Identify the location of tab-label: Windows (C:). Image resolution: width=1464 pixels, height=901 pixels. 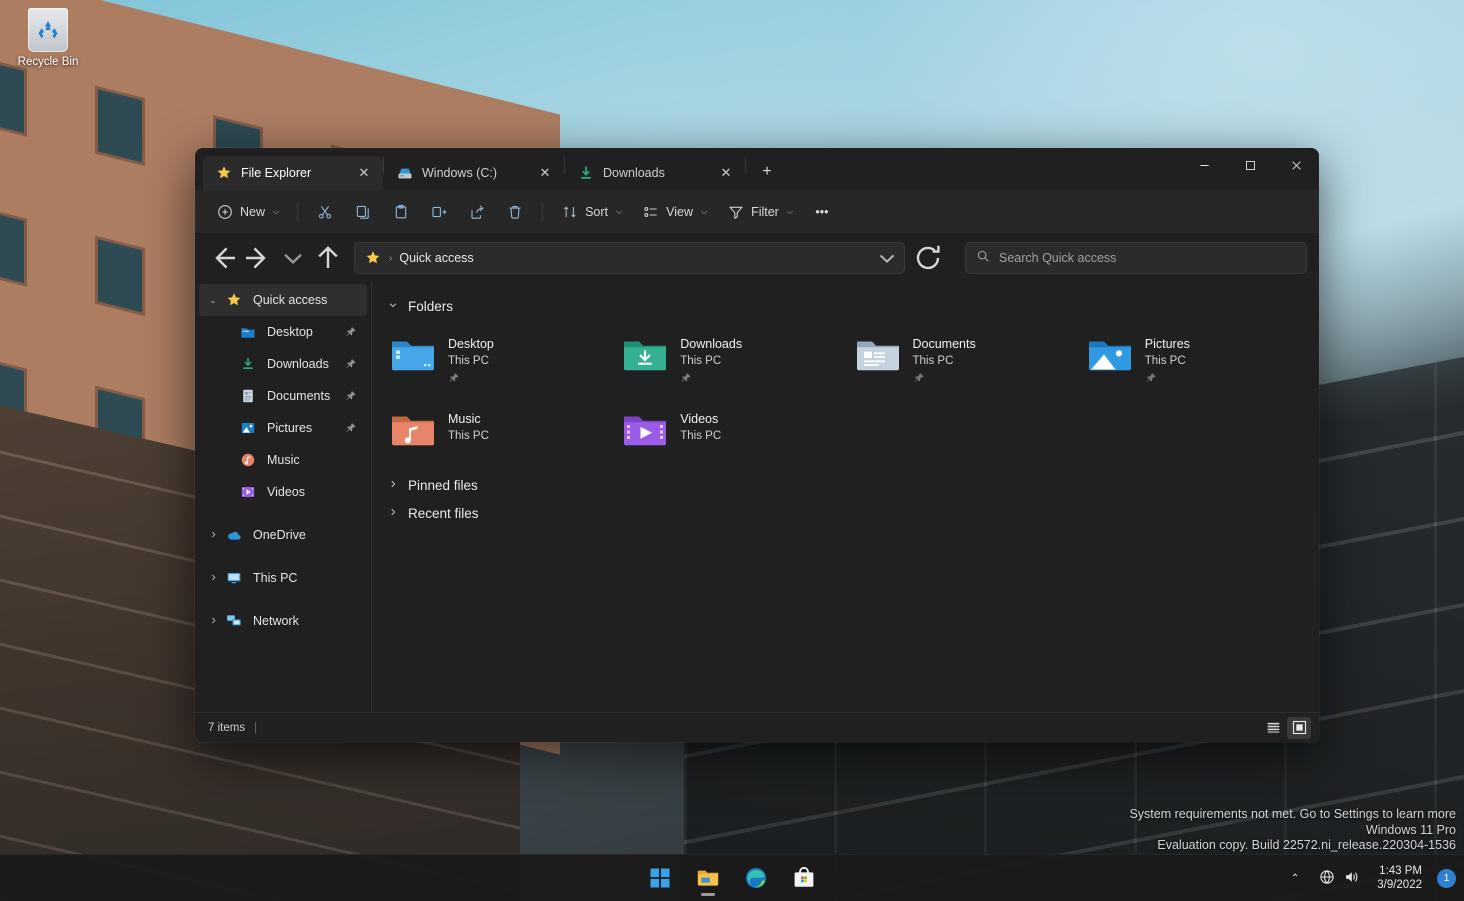
(460, 173).